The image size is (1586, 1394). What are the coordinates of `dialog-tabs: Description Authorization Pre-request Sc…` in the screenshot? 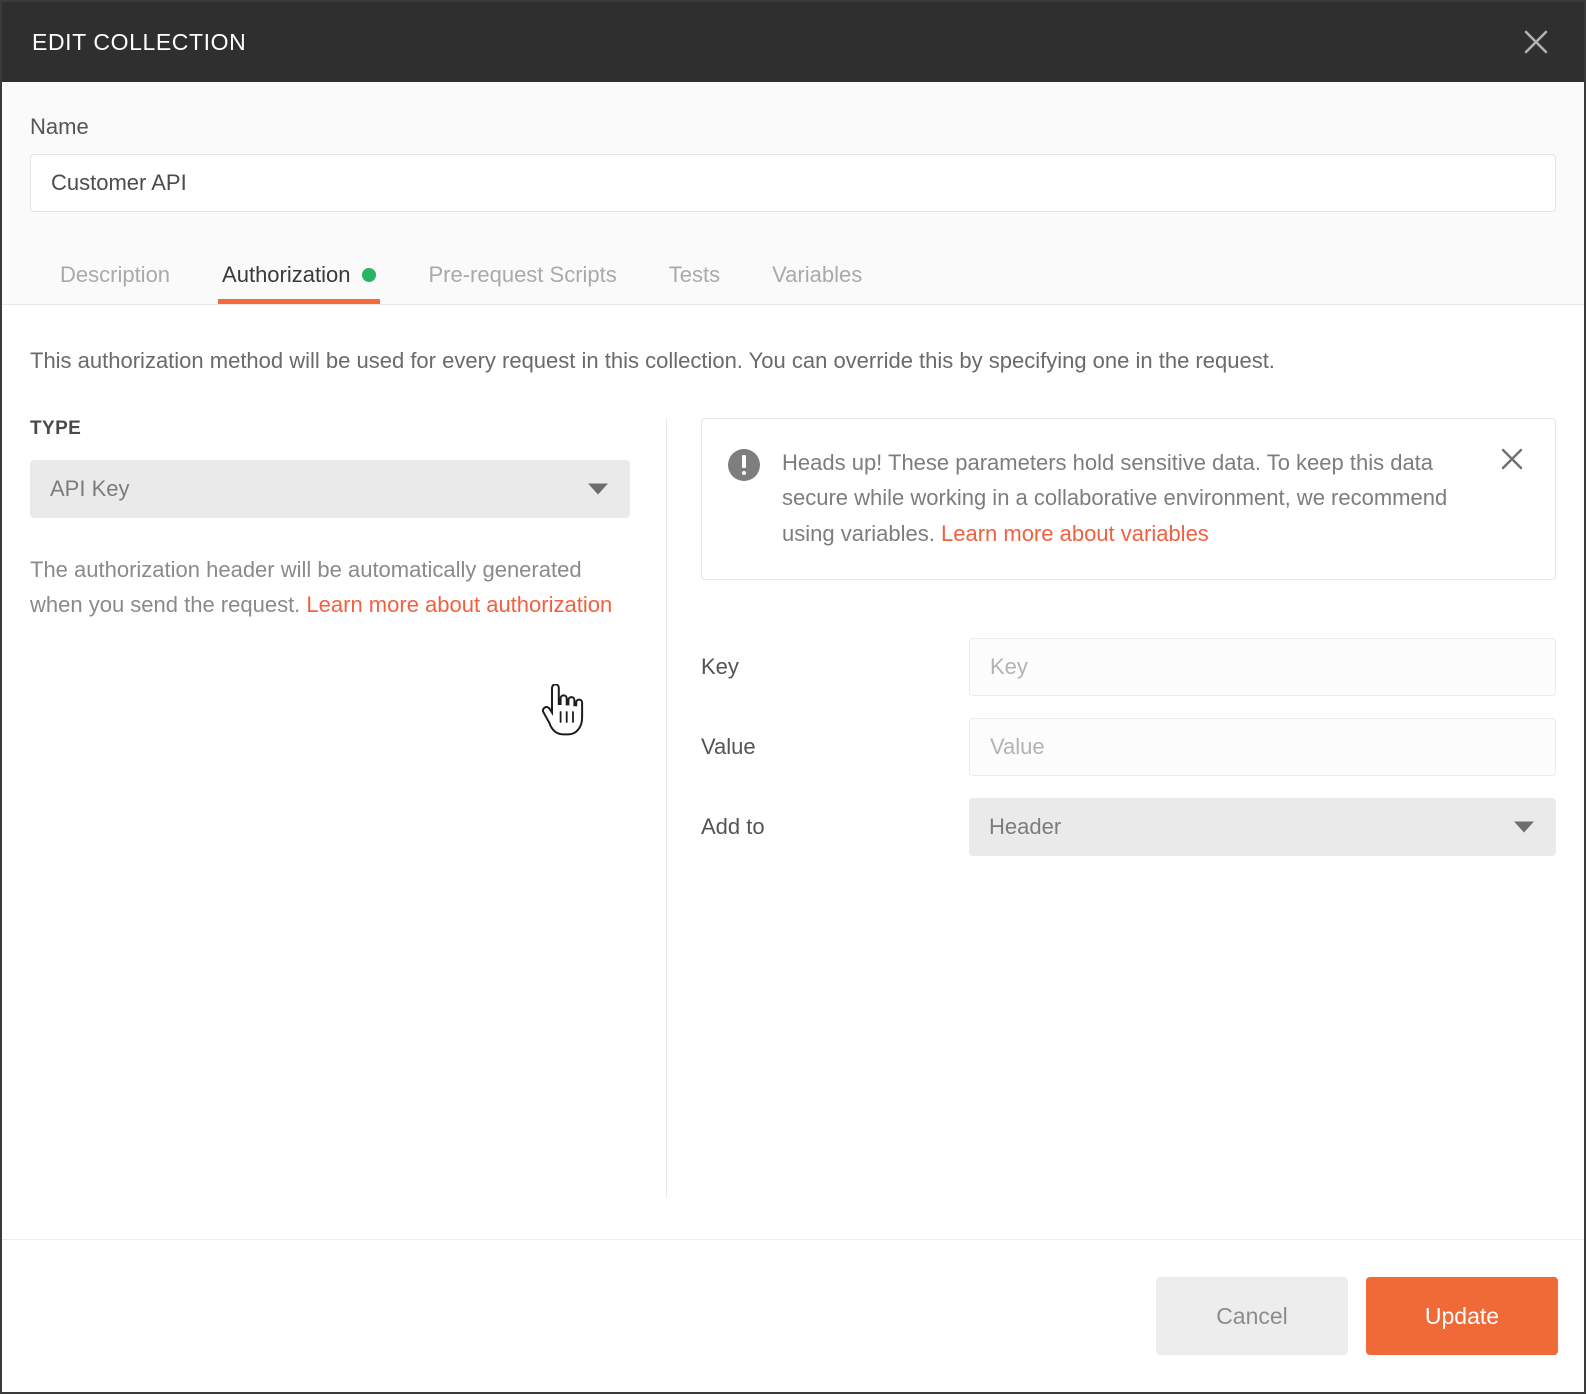 It's located at (793, 273).